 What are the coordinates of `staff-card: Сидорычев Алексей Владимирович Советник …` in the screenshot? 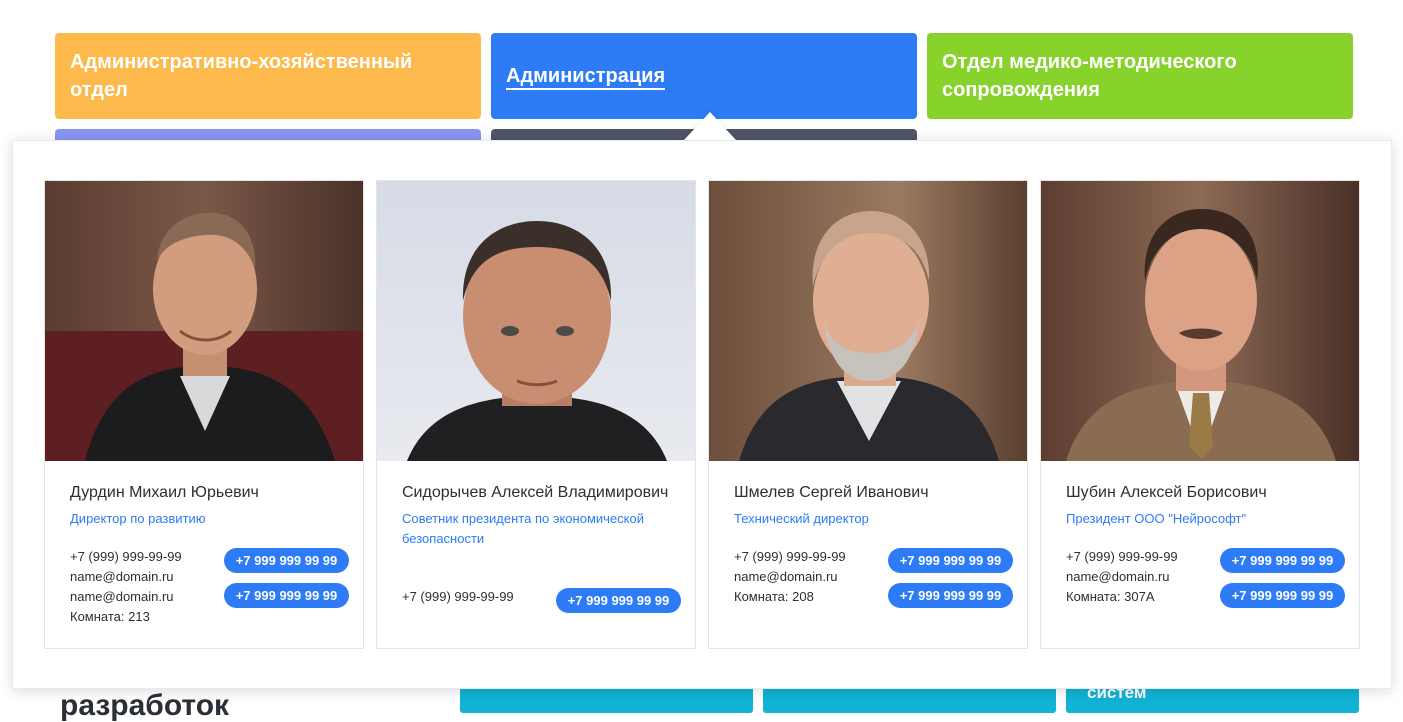 It's located at (536, 414).